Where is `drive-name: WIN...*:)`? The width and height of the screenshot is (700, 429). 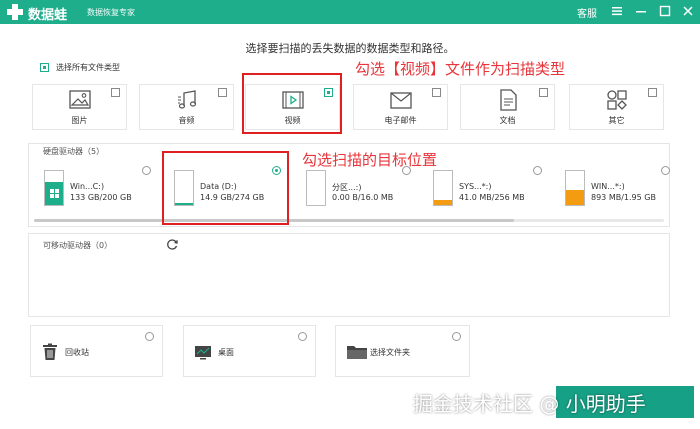 drive-name: WIN...*:) is located at coordinates (608, 186).